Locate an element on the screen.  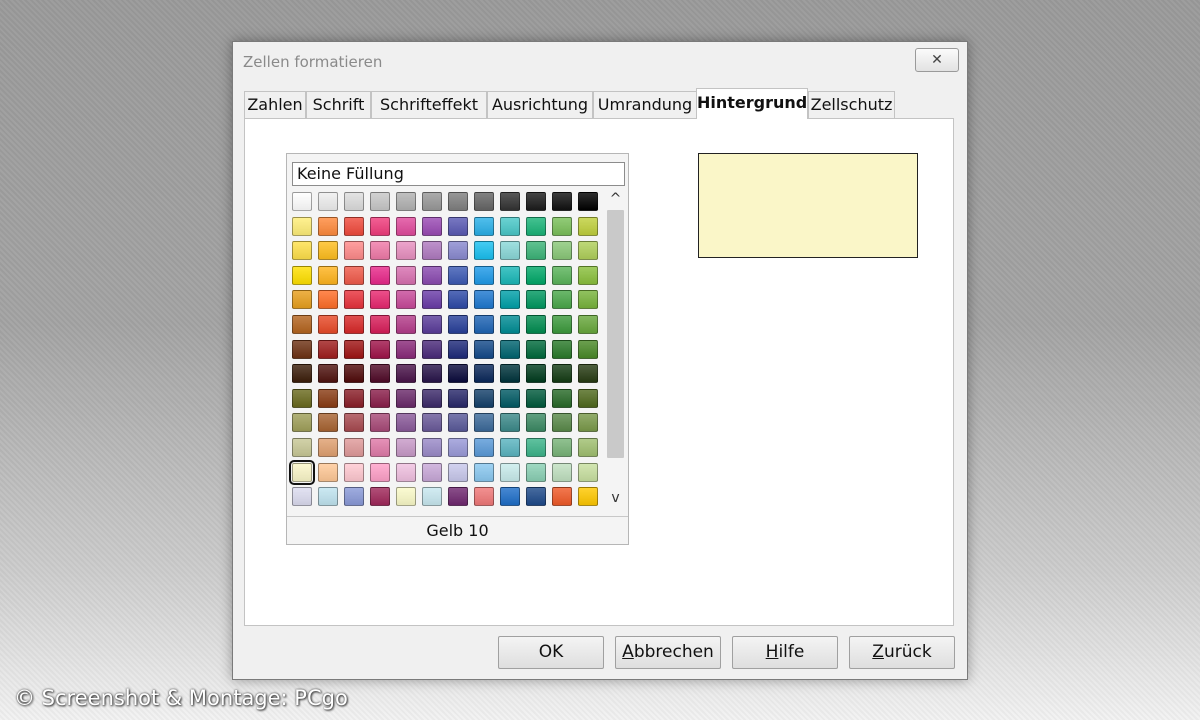
close-button: ✕ is located at coordinates (937, 60).